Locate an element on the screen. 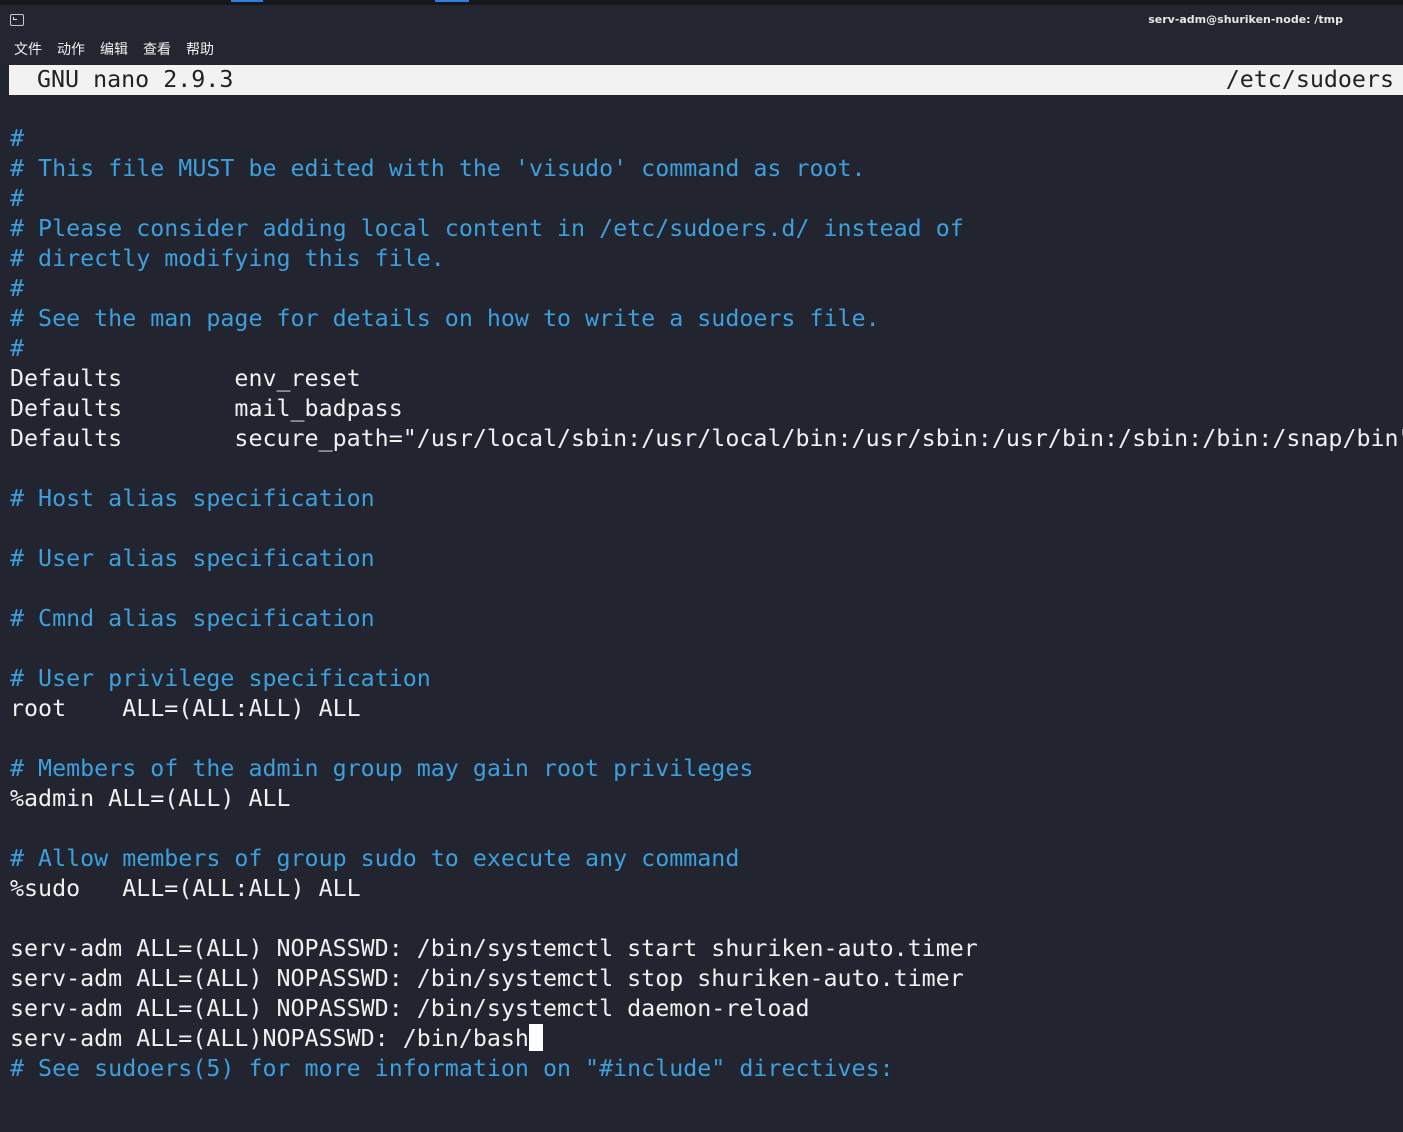  line-text: Defaults mail_badpass is located at coordinates (206, 408).